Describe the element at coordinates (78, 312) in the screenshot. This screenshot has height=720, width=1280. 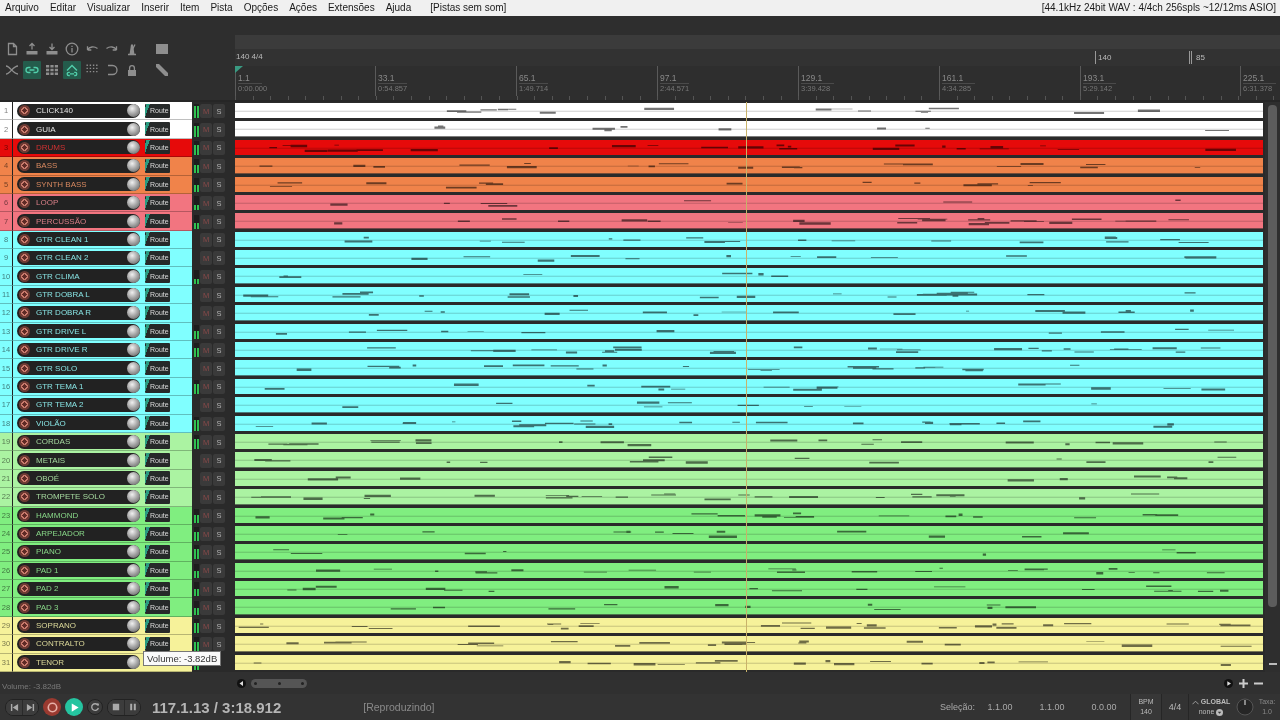
I see `track-name-bar: GTR DOBRA R` at that location.